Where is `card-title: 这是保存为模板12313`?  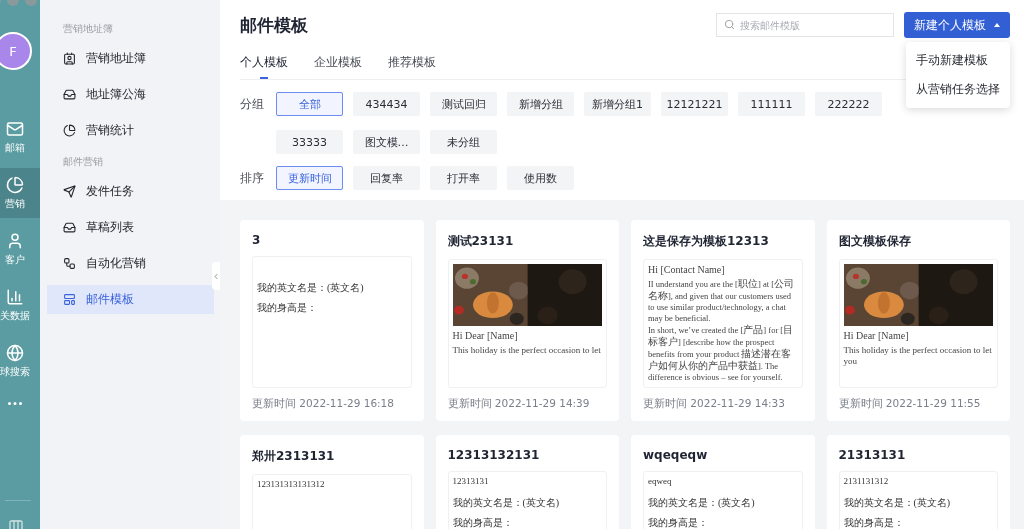
card-title: 这是保存为模板12313 is located at coordinates (706, 241).